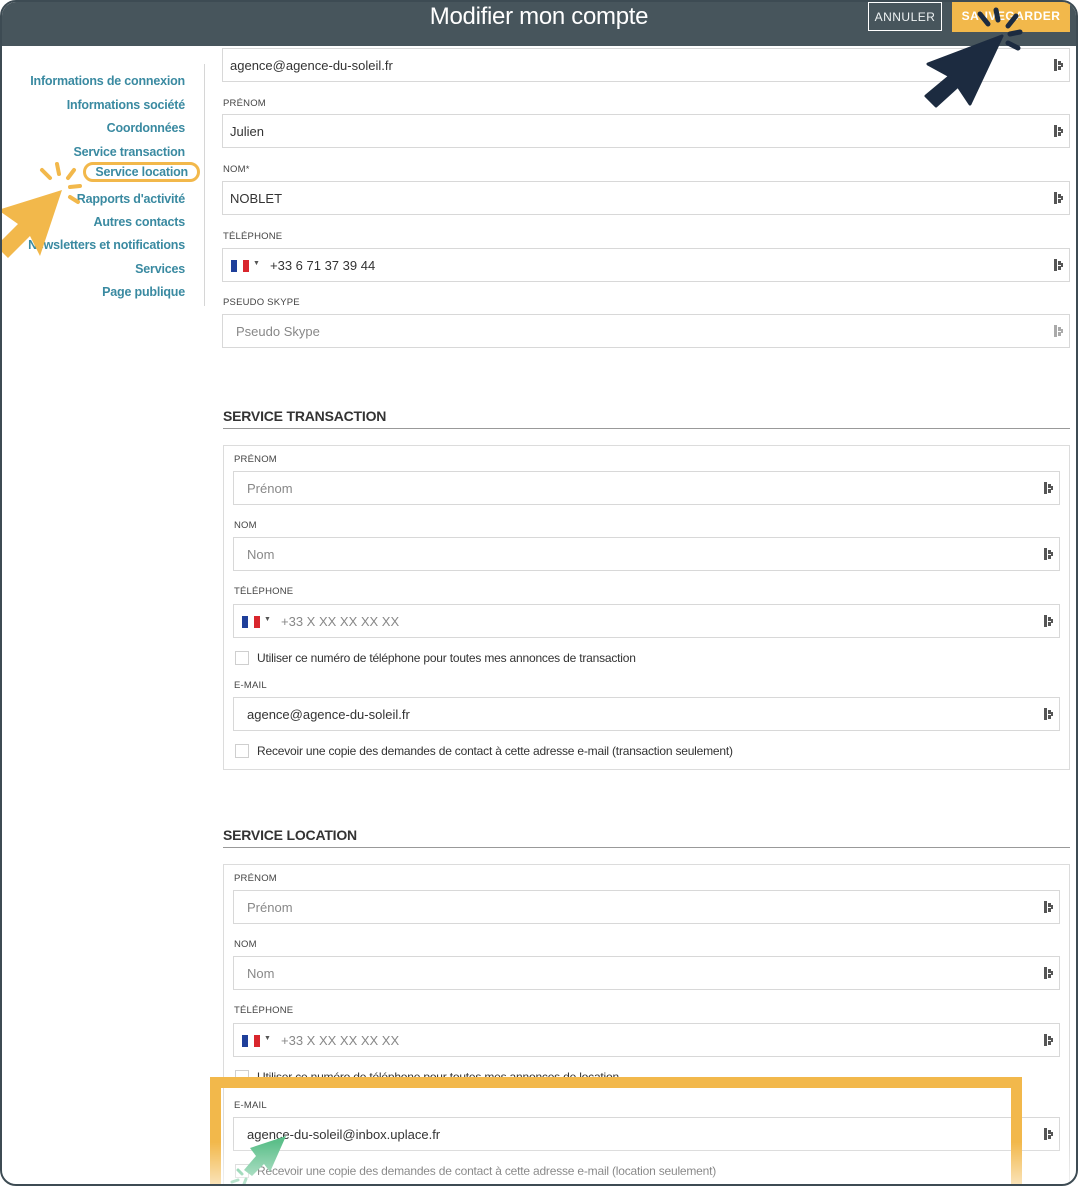 This screenshot has height=1186, width=1078. What do you see at coordinates (646, 331) in the screenshot?
I see `skype-field: Pseudo Skype` at bounding box center [646, 331].